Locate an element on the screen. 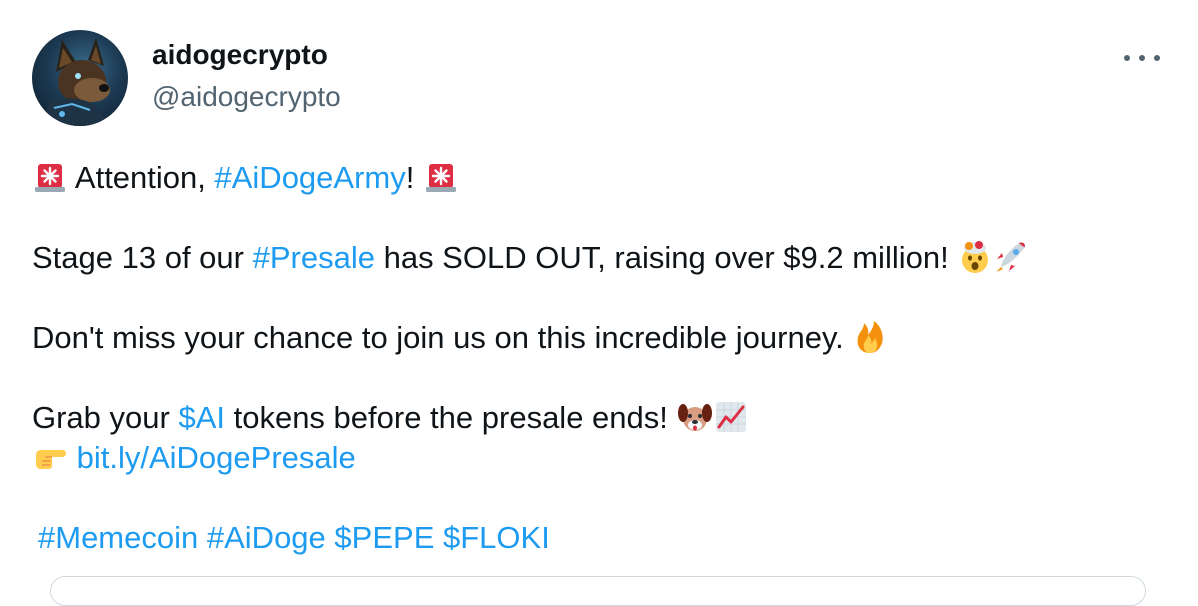 The image size is (1198, 606). more-options-button is located at coordinates (1142, 58).